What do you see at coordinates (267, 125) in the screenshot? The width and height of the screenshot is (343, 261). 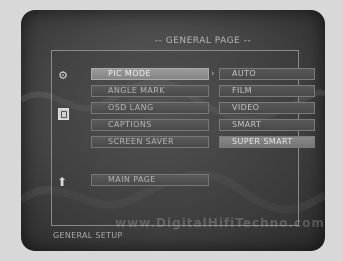 I see `option-smart: SMART` at bounding box center [267, 125].